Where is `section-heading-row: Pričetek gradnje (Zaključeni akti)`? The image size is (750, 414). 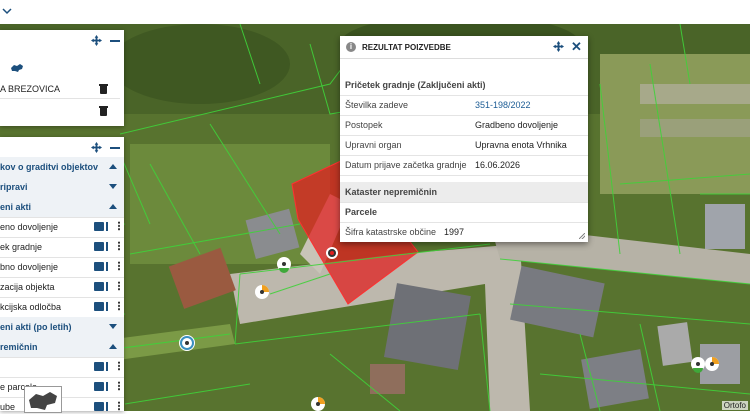
section-heading-row: Pričetek gradnje (Zaključeni akti) is located at coordinates (464, 85).